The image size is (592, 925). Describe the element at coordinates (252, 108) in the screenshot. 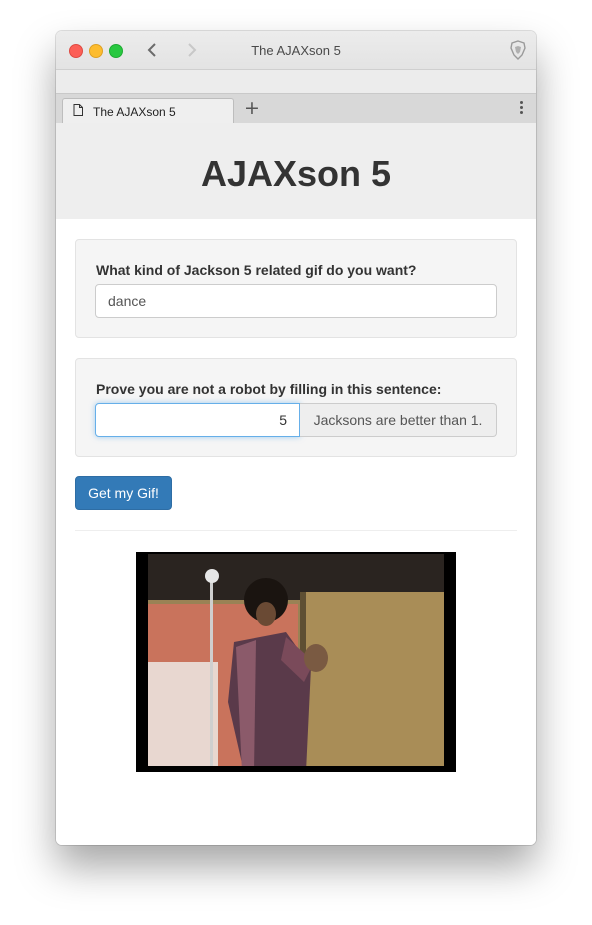

I see `new-tab-button: +` at that location.